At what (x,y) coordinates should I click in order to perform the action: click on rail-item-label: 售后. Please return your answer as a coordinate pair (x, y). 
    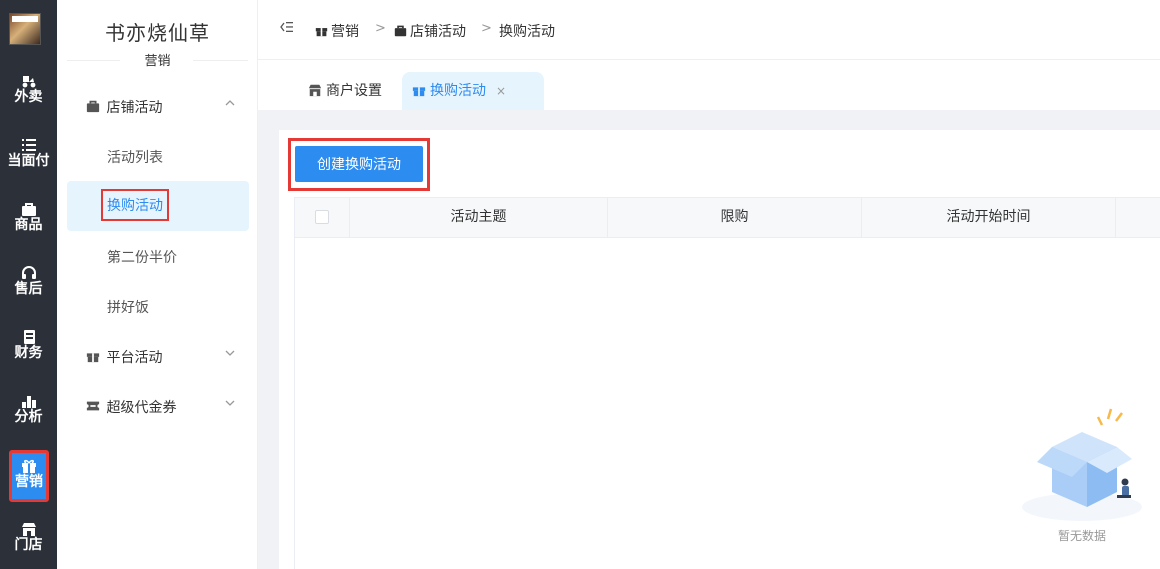
    Looking at the image, I should click on (28, 289).